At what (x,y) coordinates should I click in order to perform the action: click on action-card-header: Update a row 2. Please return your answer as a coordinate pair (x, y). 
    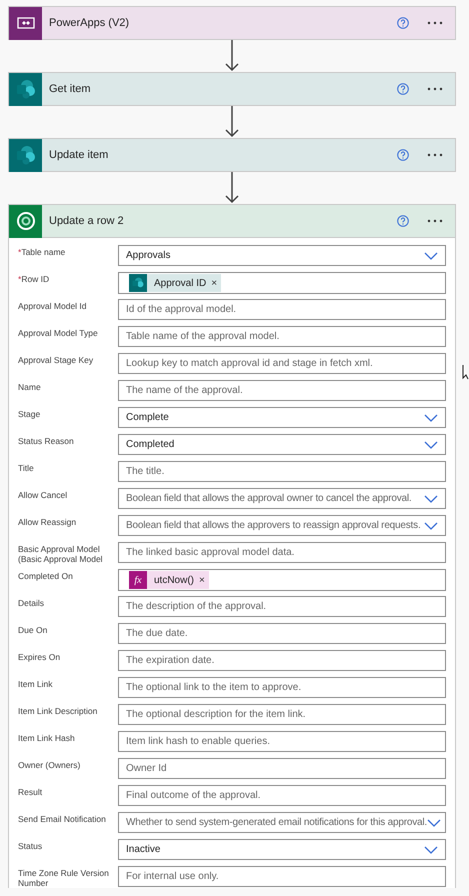
    Looking at the image, I should click on (232, 221).